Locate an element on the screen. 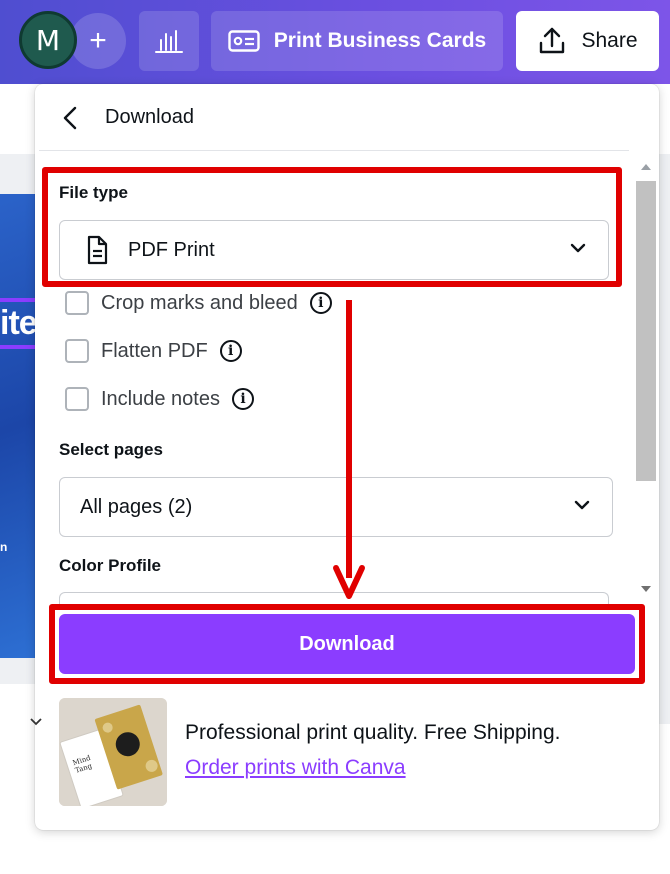 This screenshot has width=670, height=874. panel-title: Download is located at coordinates (149, 117).